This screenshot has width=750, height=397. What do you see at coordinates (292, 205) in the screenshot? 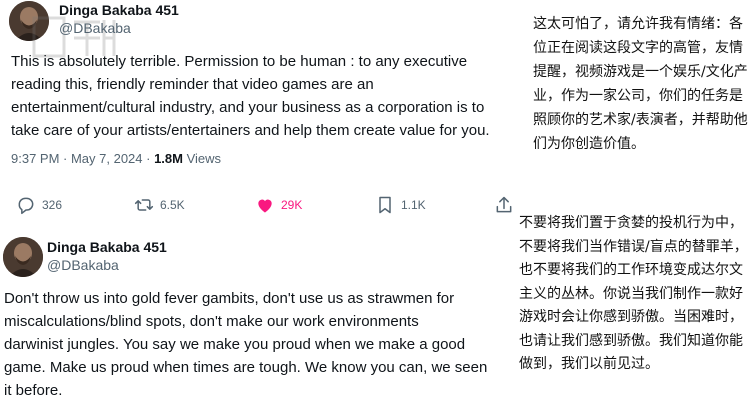
I see `like-count: 29K` at bounding box center [292, 205].